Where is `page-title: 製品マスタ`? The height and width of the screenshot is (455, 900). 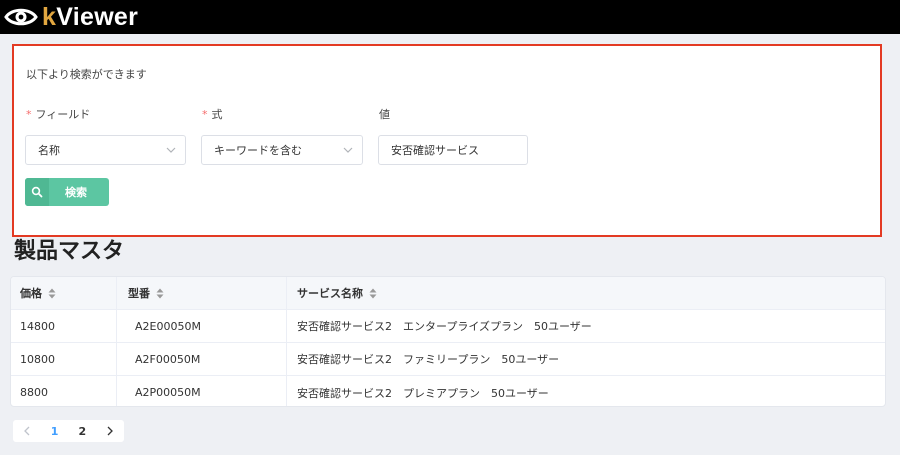 page-title: 製品マスタ is located at coordinates (69, 251).